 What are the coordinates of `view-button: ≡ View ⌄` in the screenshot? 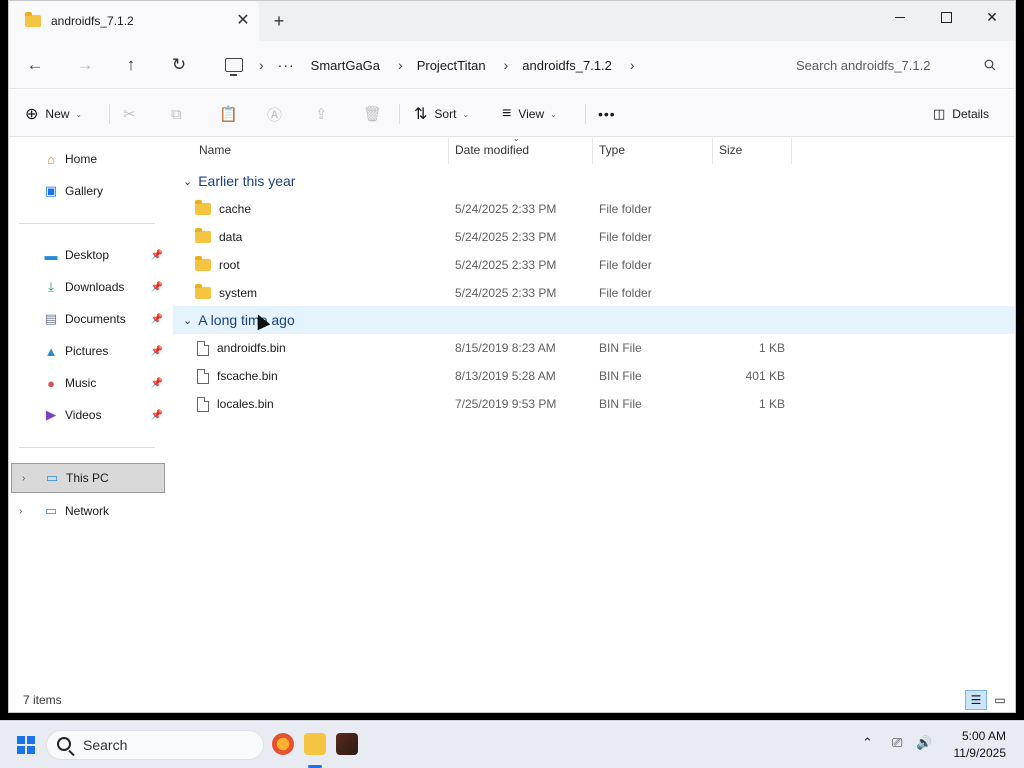 It's located at (529, 114).